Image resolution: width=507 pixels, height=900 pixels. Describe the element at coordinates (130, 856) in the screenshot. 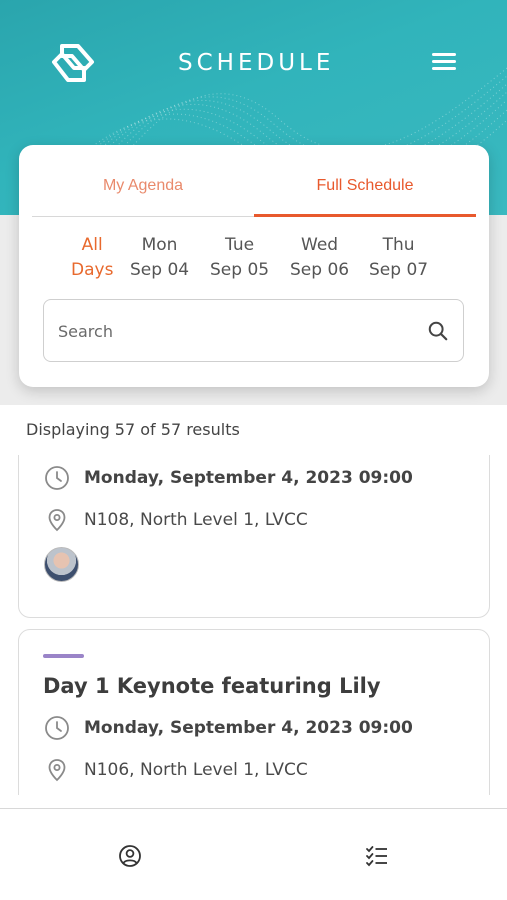

I see `profile-icon` at that location.